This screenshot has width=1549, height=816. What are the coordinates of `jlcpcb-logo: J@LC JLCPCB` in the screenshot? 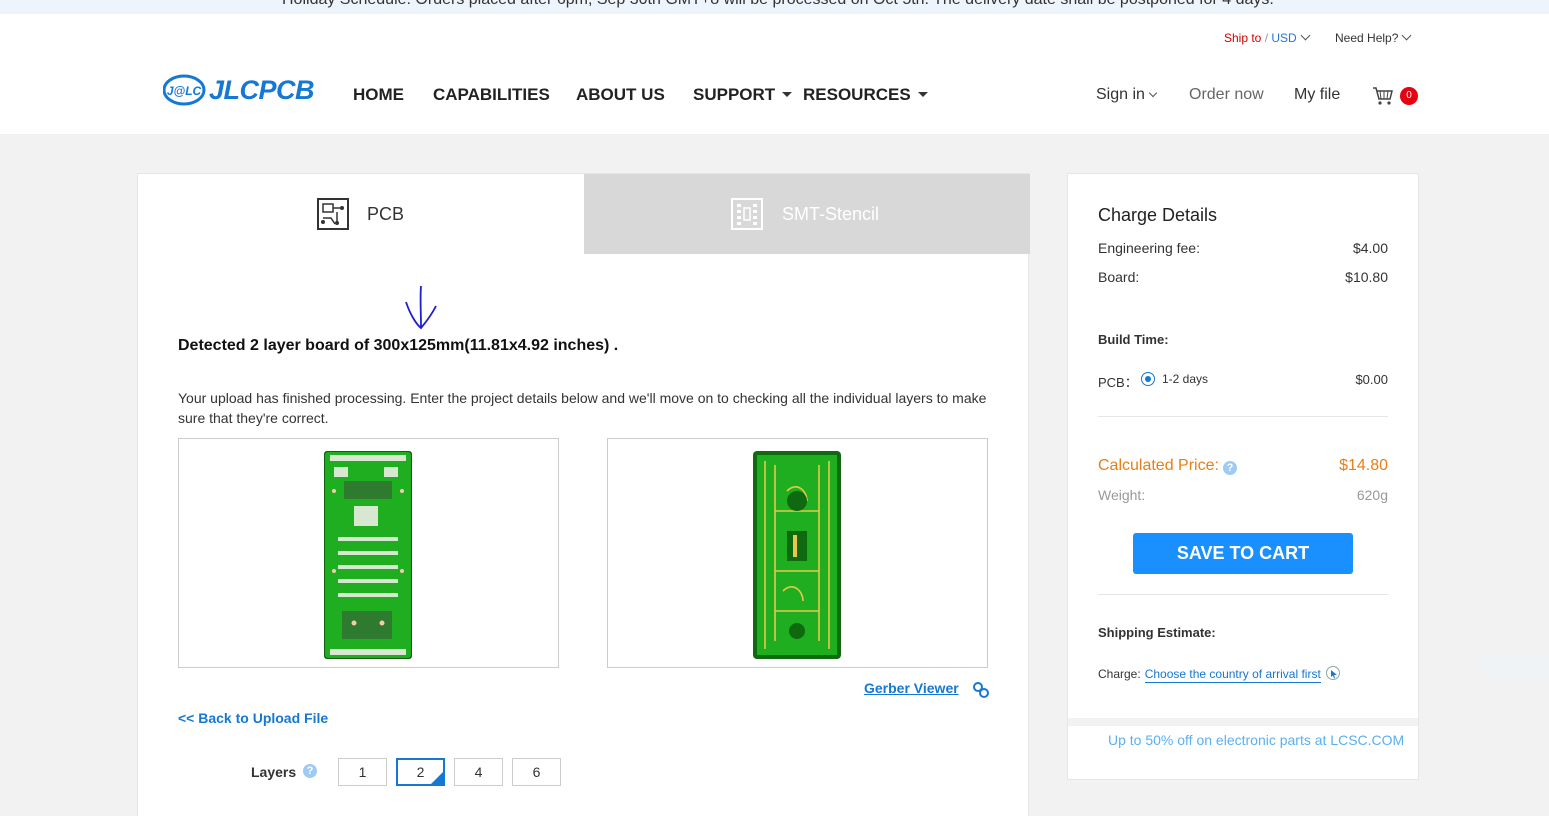 It's located at (238, 90).